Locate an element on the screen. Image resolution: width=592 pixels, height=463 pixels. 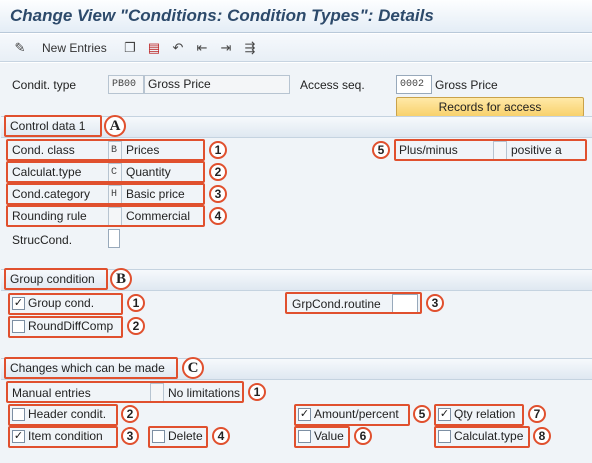
pencil-glasses-icon: ✎ is located at coordinates (20, 48).